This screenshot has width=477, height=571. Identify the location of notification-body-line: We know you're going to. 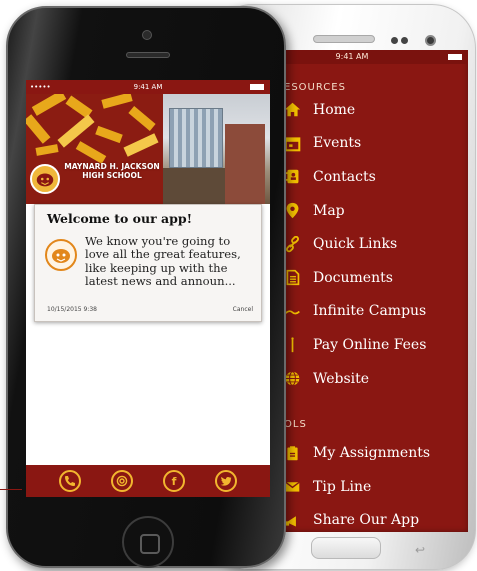
(158, 241).